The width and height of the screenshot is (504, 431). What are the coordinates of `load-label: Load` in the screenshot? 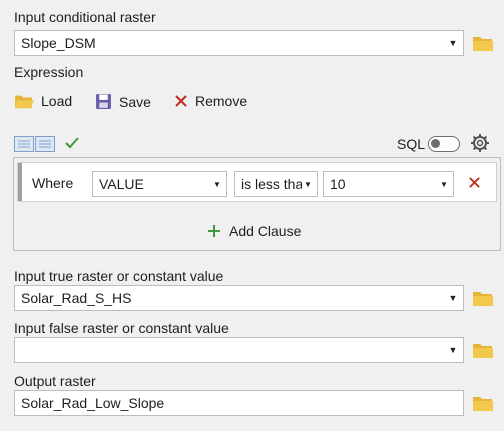 It's located at (57, 101).